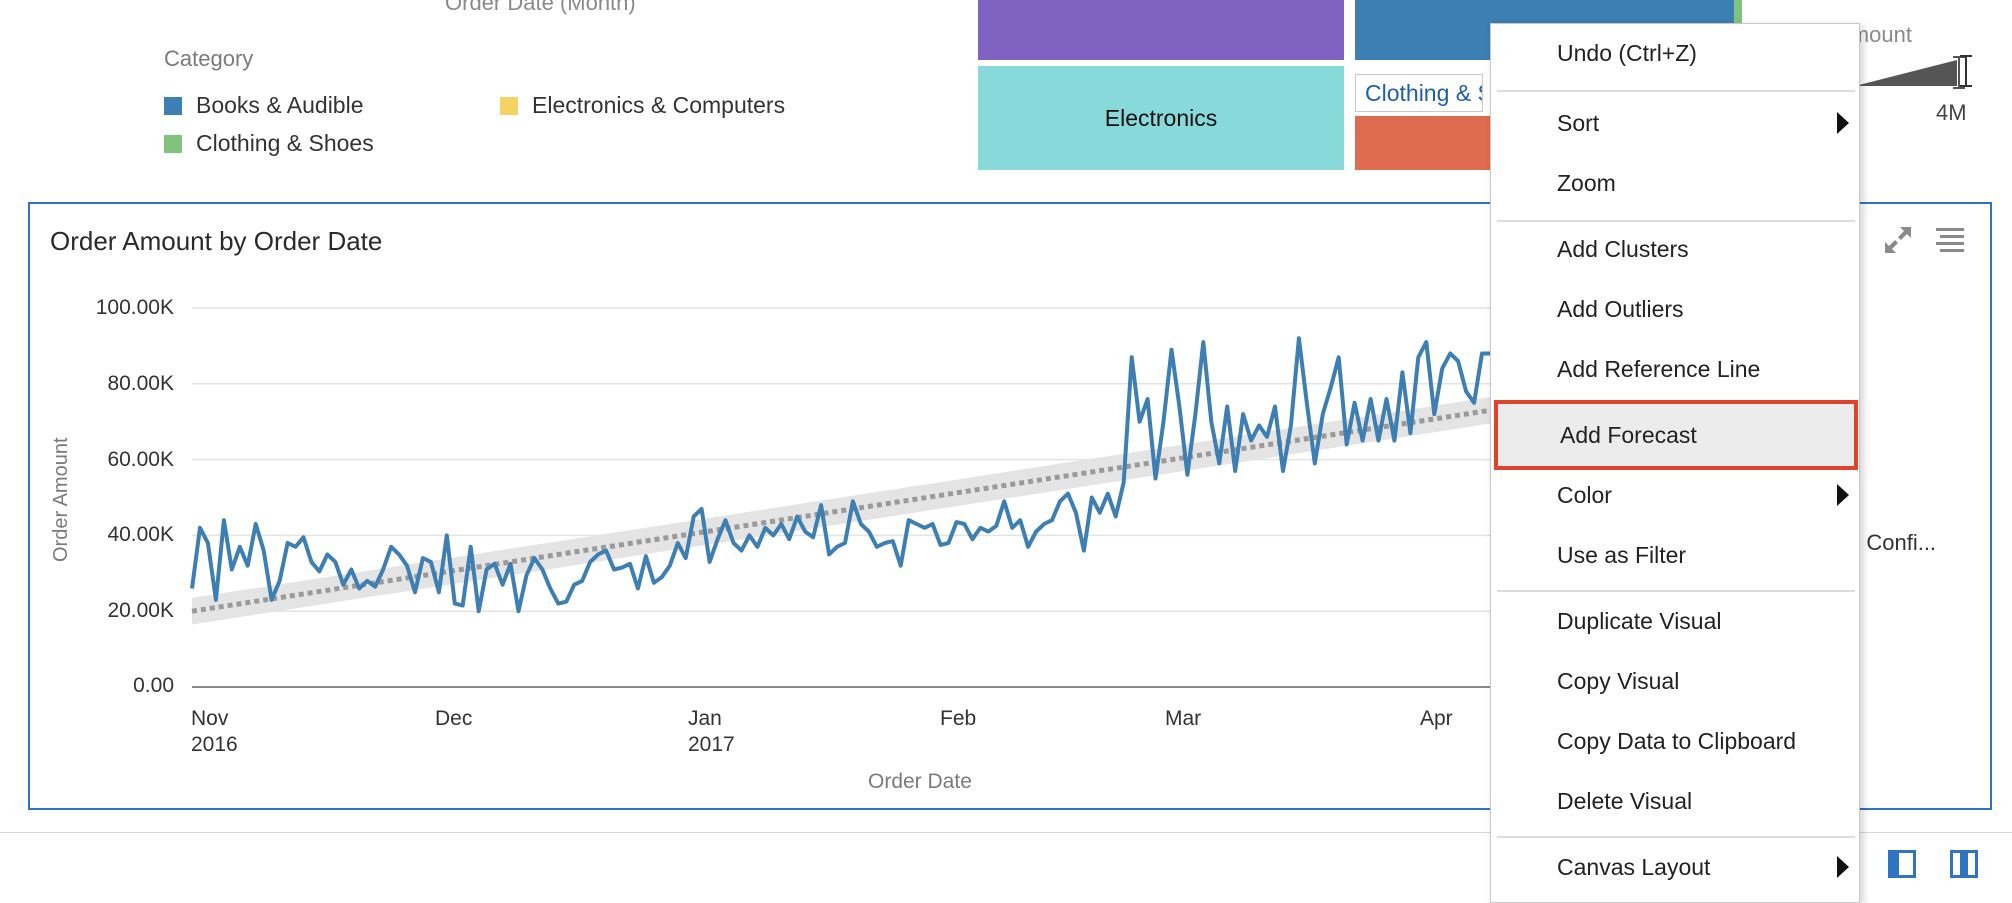 The height and width of the screenshot is (903, 2012). Describe the element at coordinates (1627, 53) in the screenshot. I see `menu-item-label: Undo (Ctrl+Z)` at that location.